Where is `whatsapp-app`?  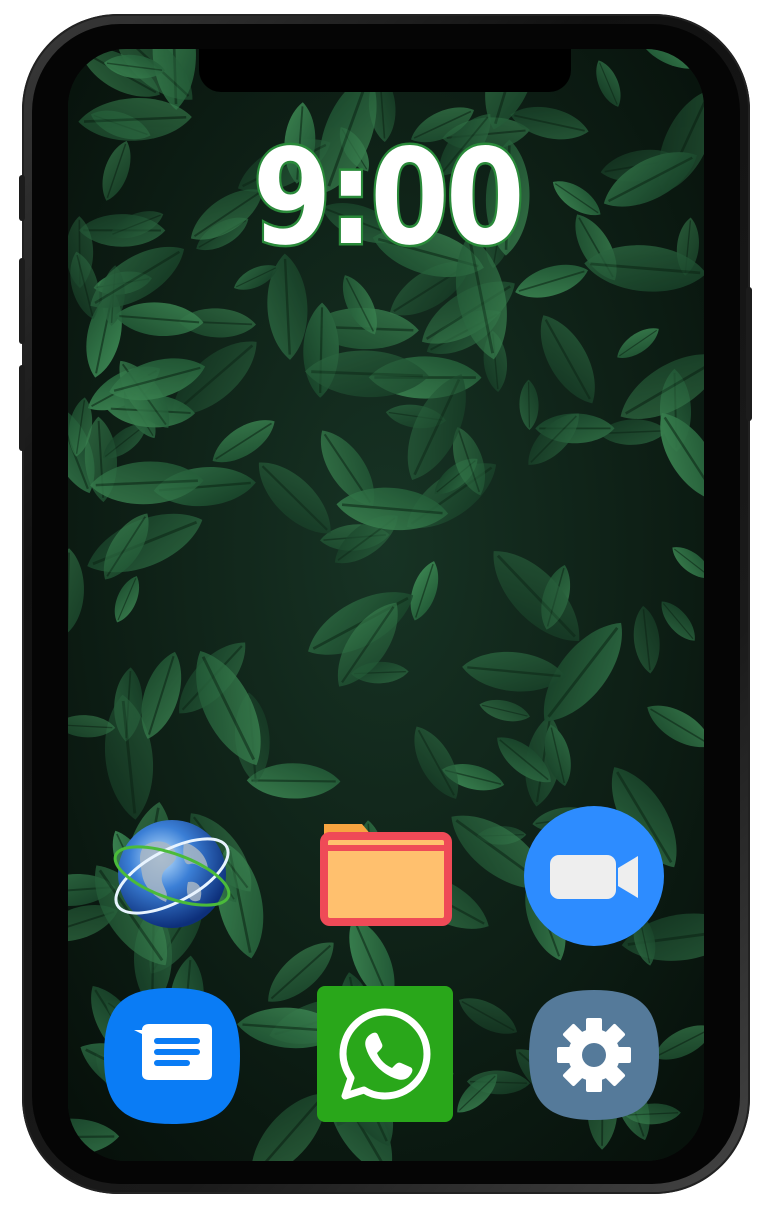
whatsapp-app is located at coordinates (385, 1054).